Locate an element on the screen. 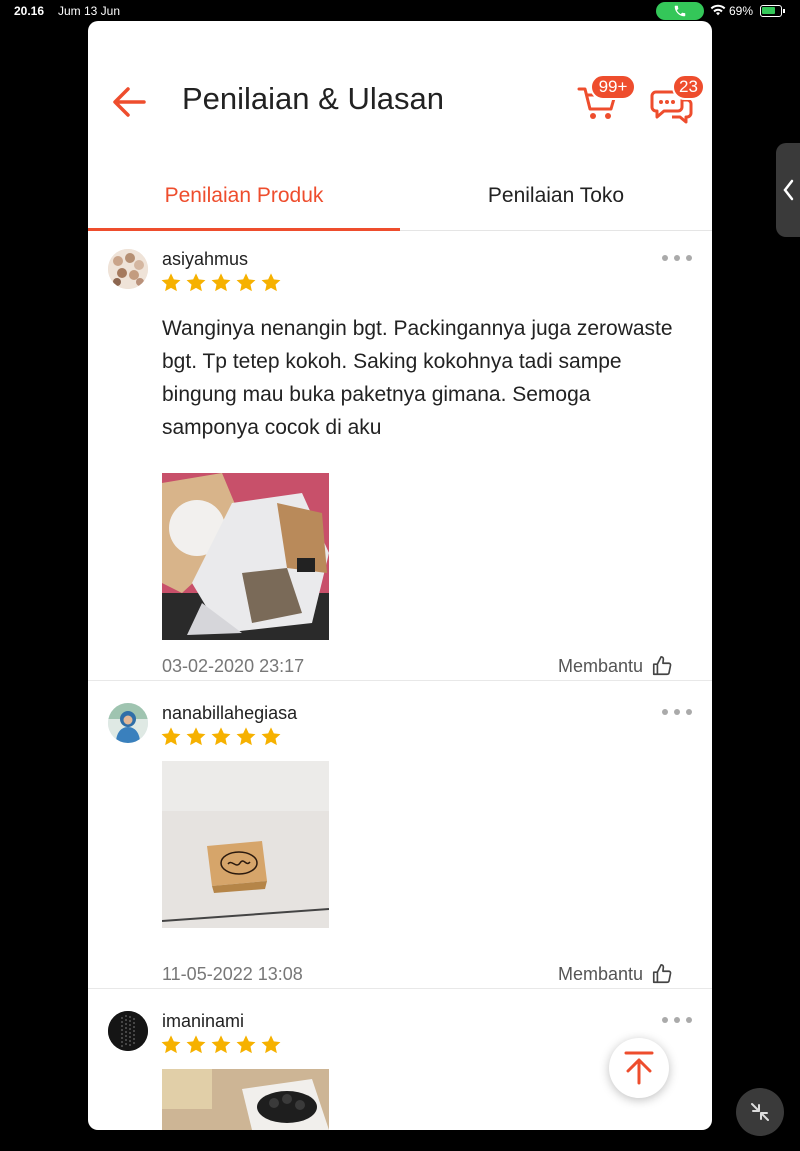 The image size is (800, 1151). review-username: asiyahmus is located at coordinates (205, 259).